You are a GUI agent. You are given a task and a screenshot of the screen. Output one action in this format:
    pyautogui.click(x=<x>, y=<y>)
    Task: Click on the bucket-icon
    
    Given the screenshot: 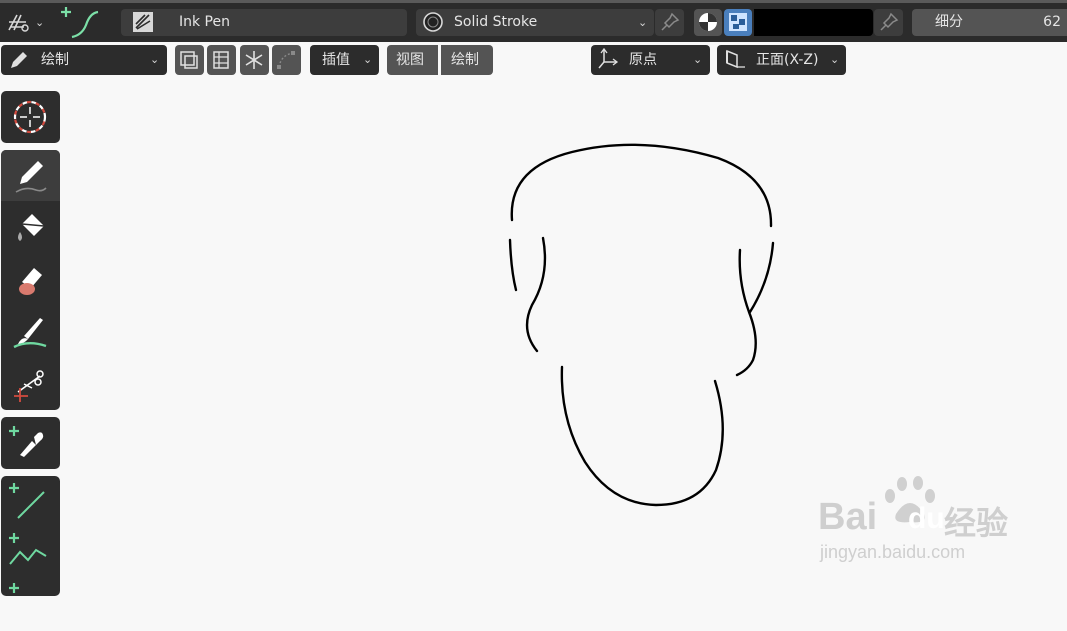 What is the action you would take?
    pyautogui.click(x=31, y=227)
    